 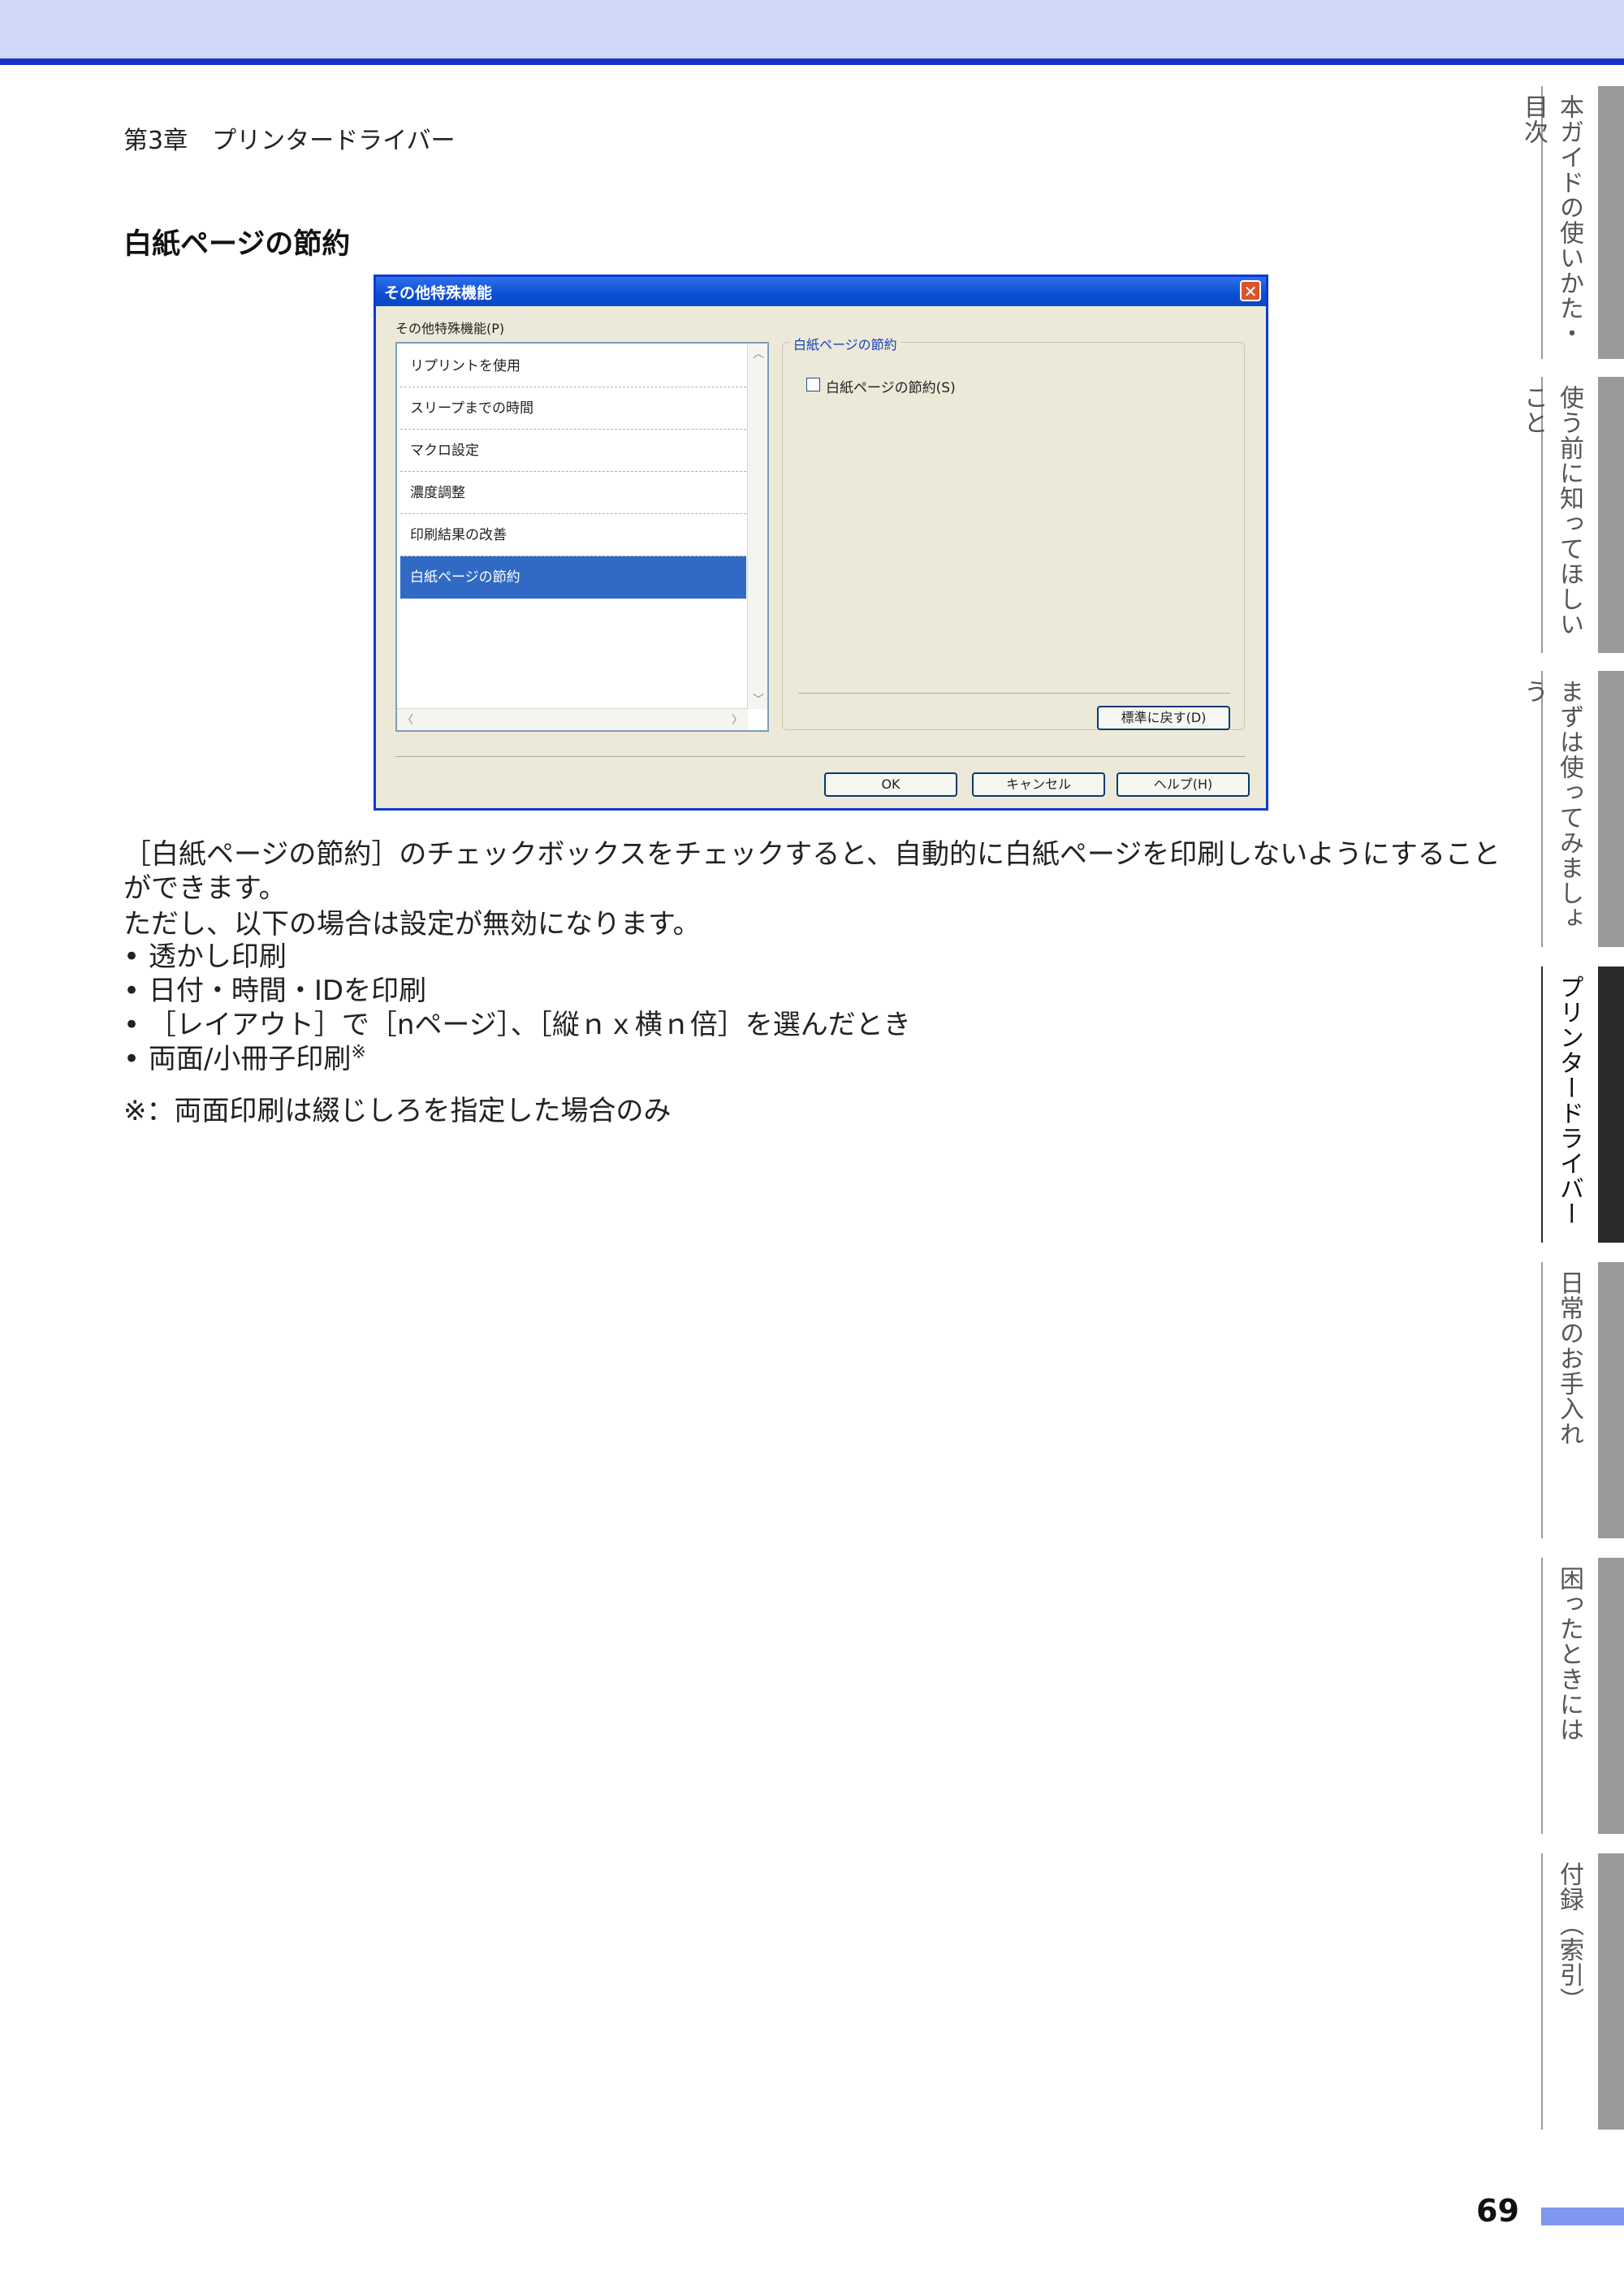 What do you see at coordinates (408, 719) in the screenshot?
I see `scroll-left-icon: 〈` at bounding box center [408, 719].